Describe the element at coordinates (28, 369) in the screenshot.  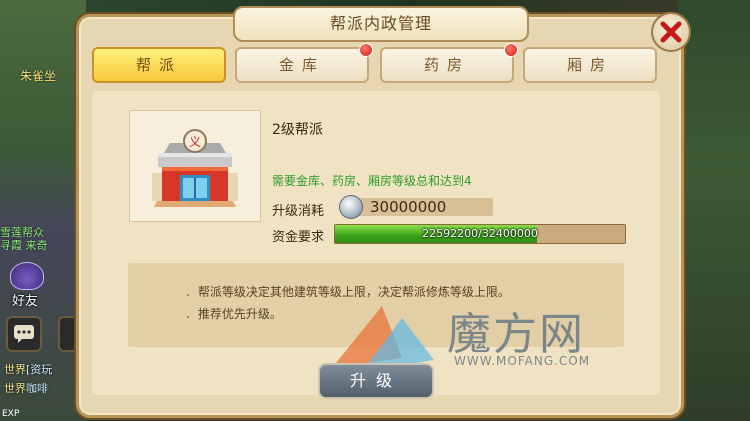
I see `world-chat-line: 世界[资玩` at that location.